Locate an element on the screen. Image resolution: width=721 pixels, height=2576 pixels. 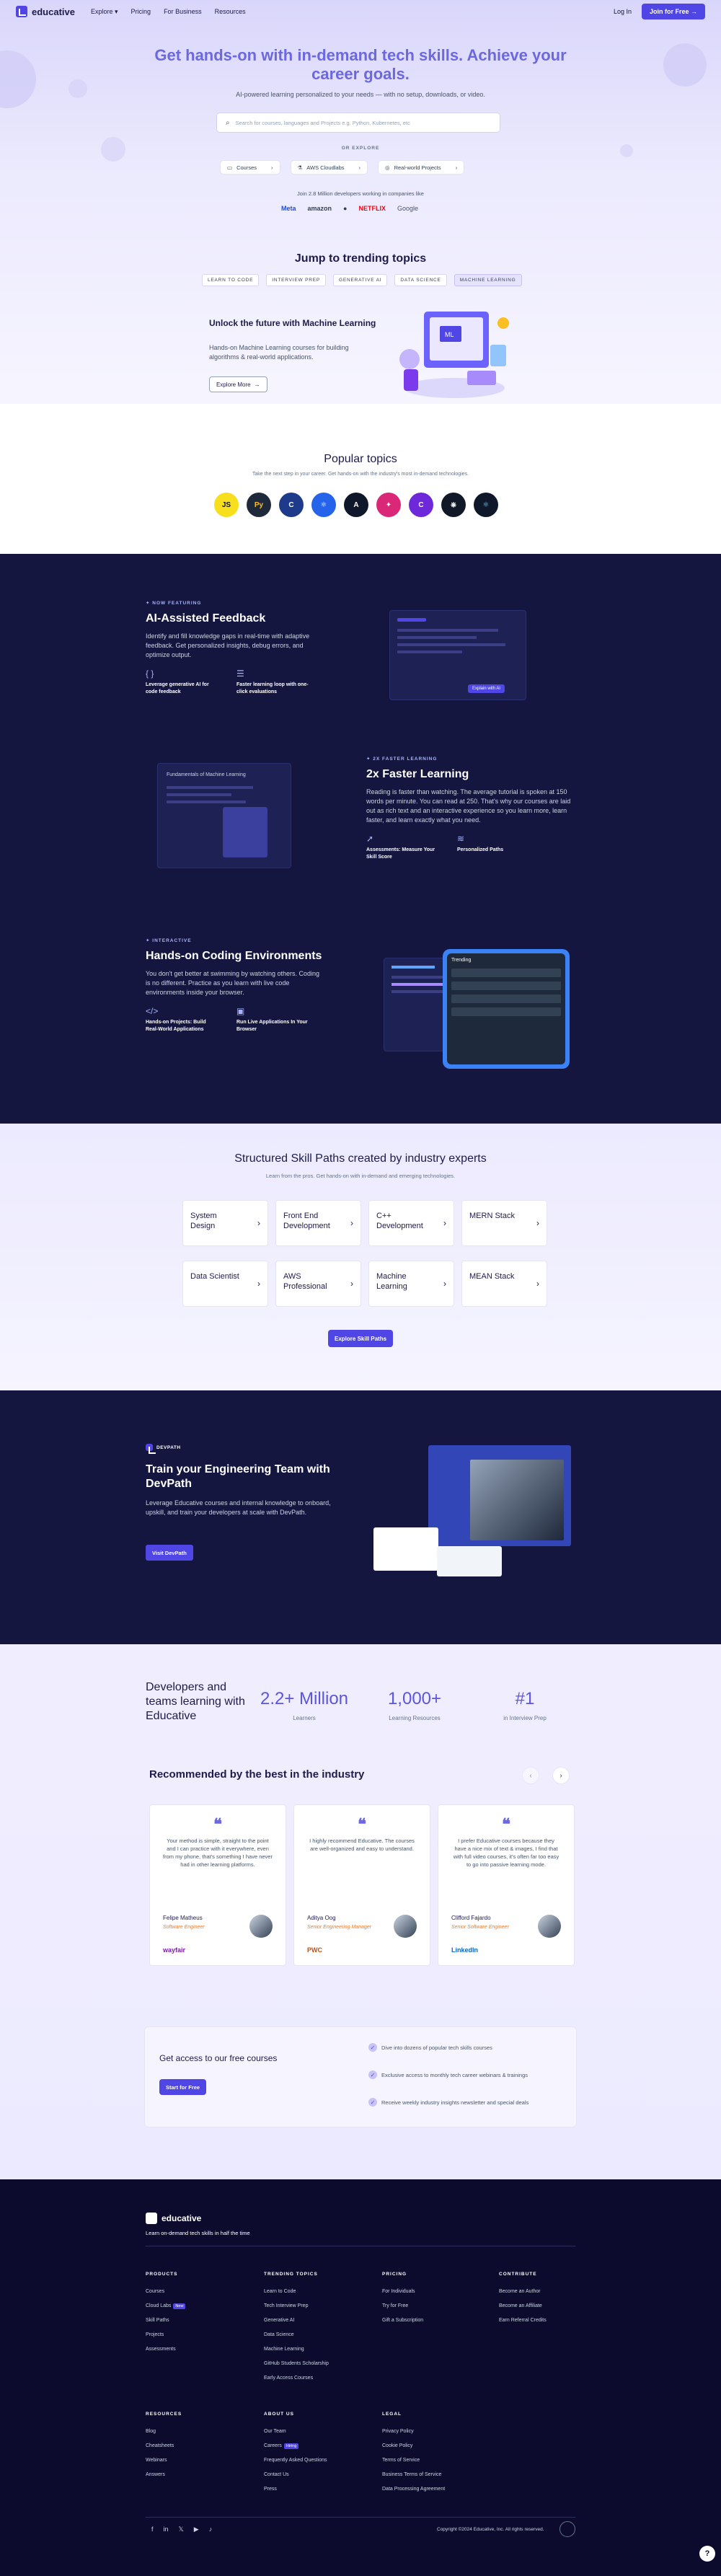
nav-resources: Resources is located at coordinates (230, 12).